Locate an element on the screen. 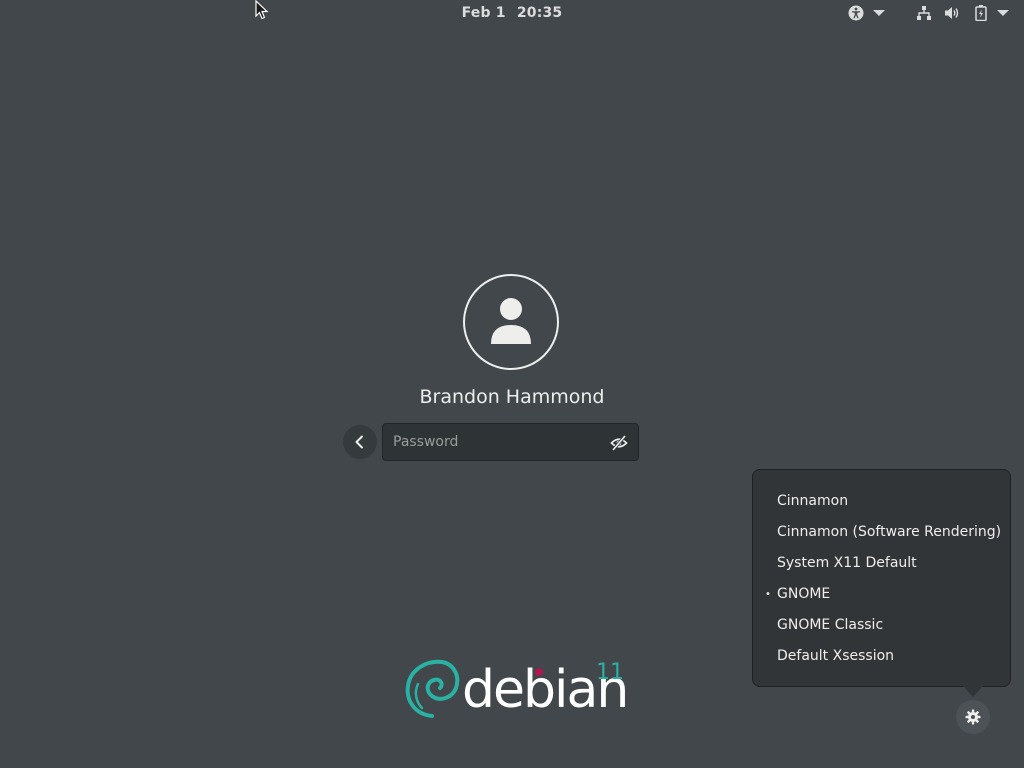 The height and width of the screenshot is (768, 1024). back-button is located at coordinates (360, 442).